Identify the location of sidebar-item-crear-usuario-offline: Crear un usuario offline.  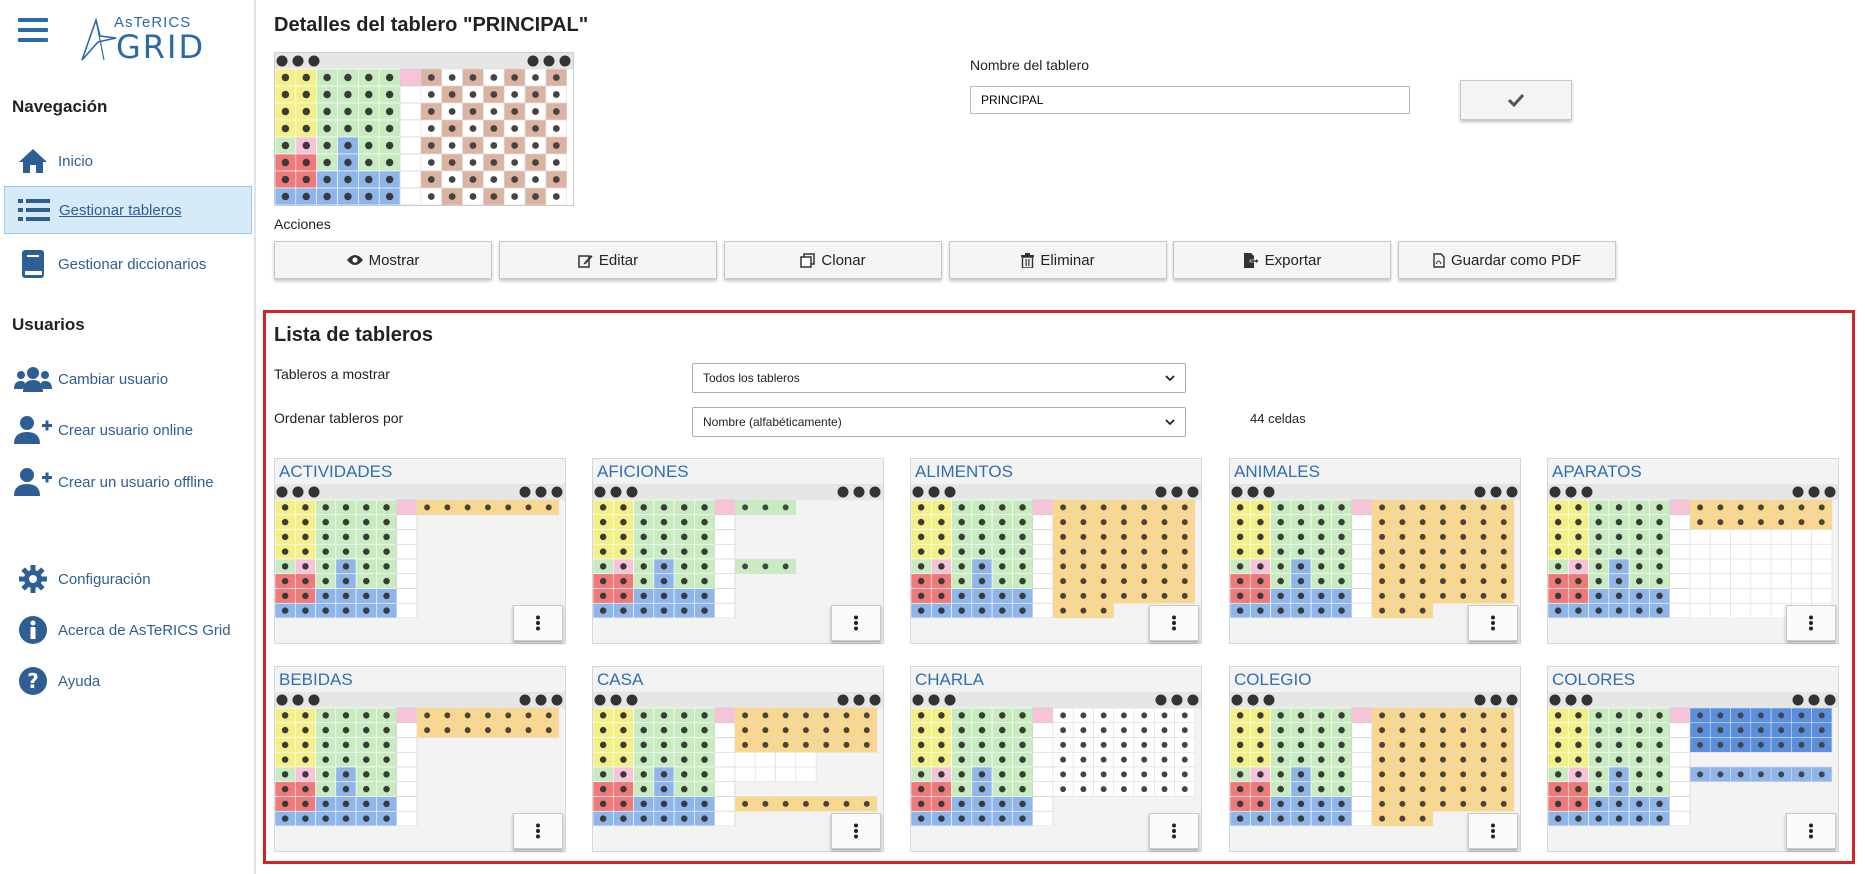
(128, 482).